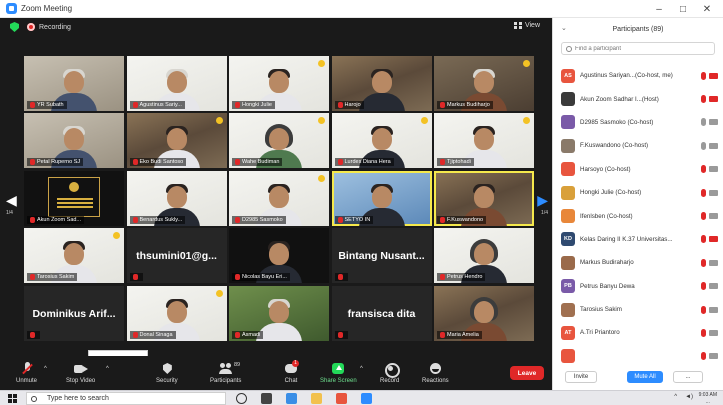  I want to click on video-tile: Maria Amelia, so click(484, 313).